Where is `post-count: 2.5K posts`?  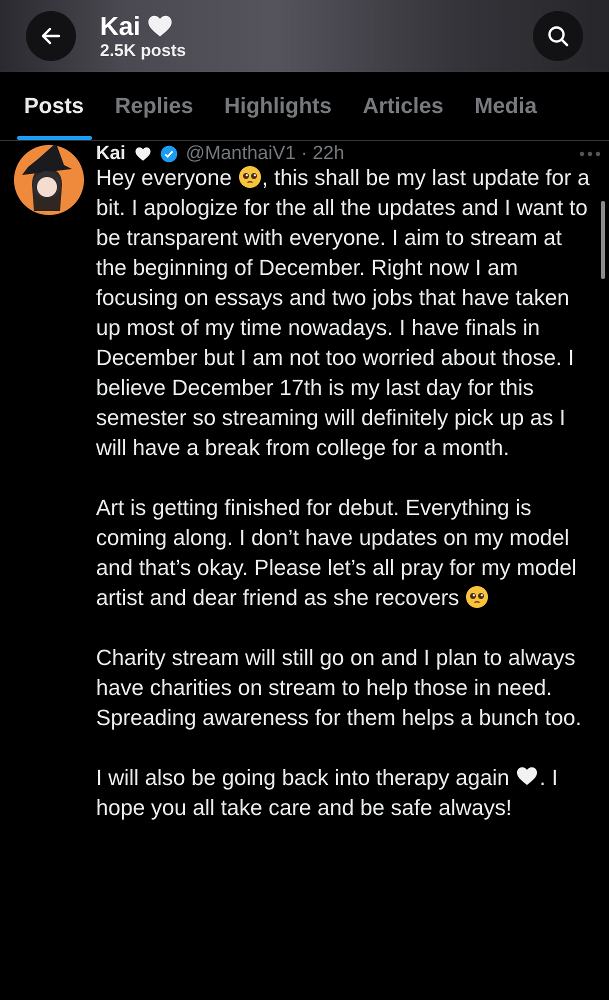
post-count: 2.5K posts is located at coordinates (143, 51).